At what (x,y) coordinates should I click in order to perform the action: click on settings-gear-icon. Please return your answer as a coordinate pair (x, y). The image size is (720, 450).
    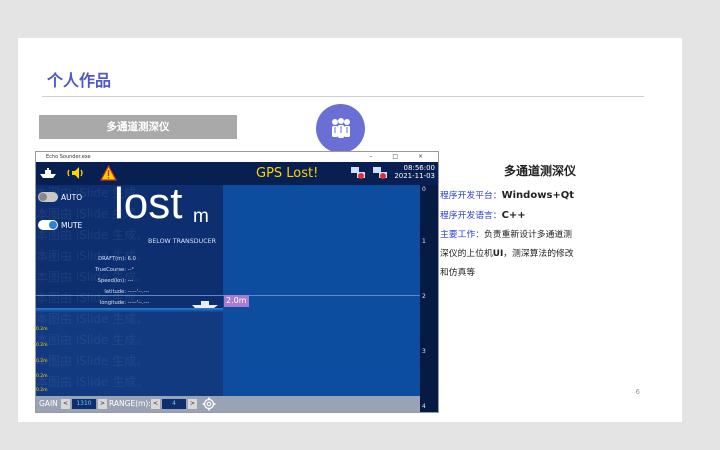
    Looking at the image, I should click on (209, 404).